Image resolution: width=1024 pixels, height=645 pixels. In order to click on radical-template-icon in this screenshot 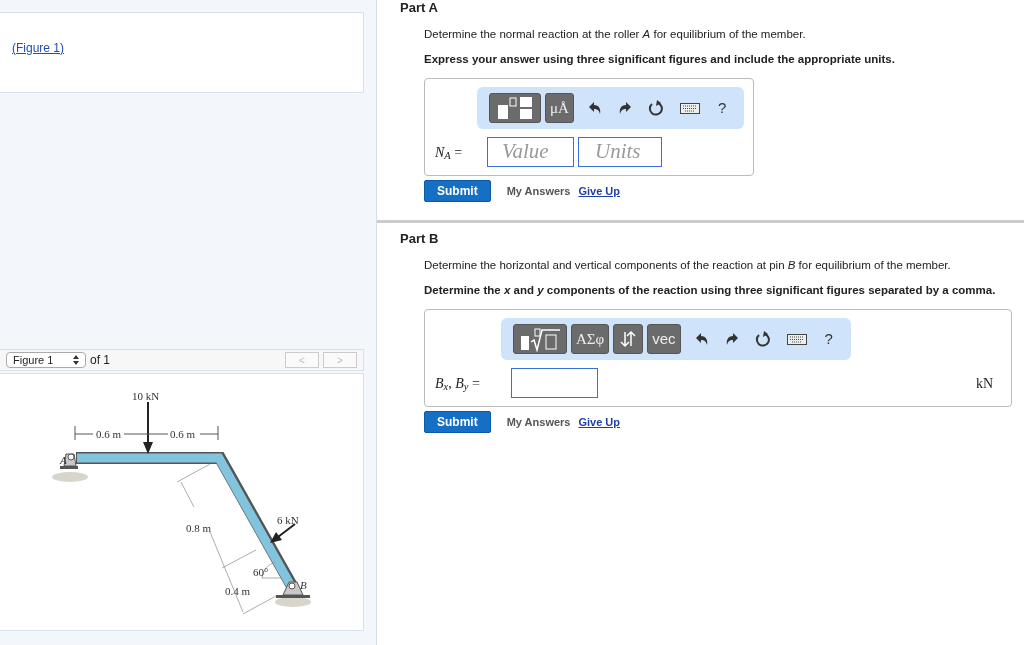, I will do `click(540, 339)`.